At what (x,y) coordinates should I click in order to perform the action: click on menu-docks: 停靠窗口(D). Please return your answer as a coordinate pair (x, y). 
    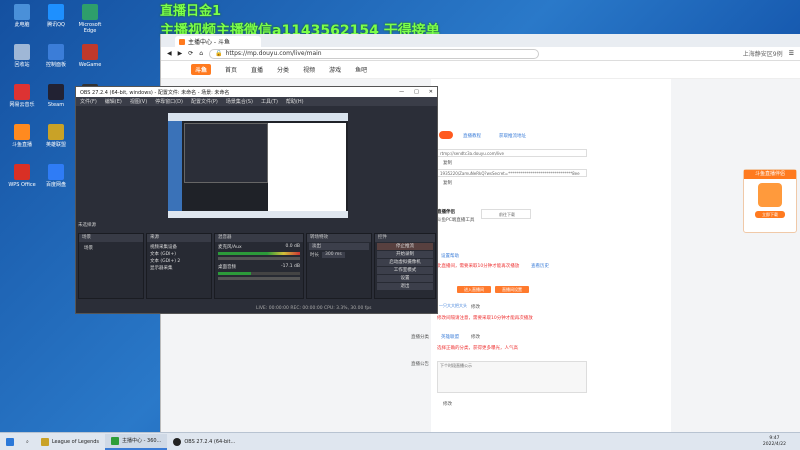
    Looking at the image, I should click on (169, 101).